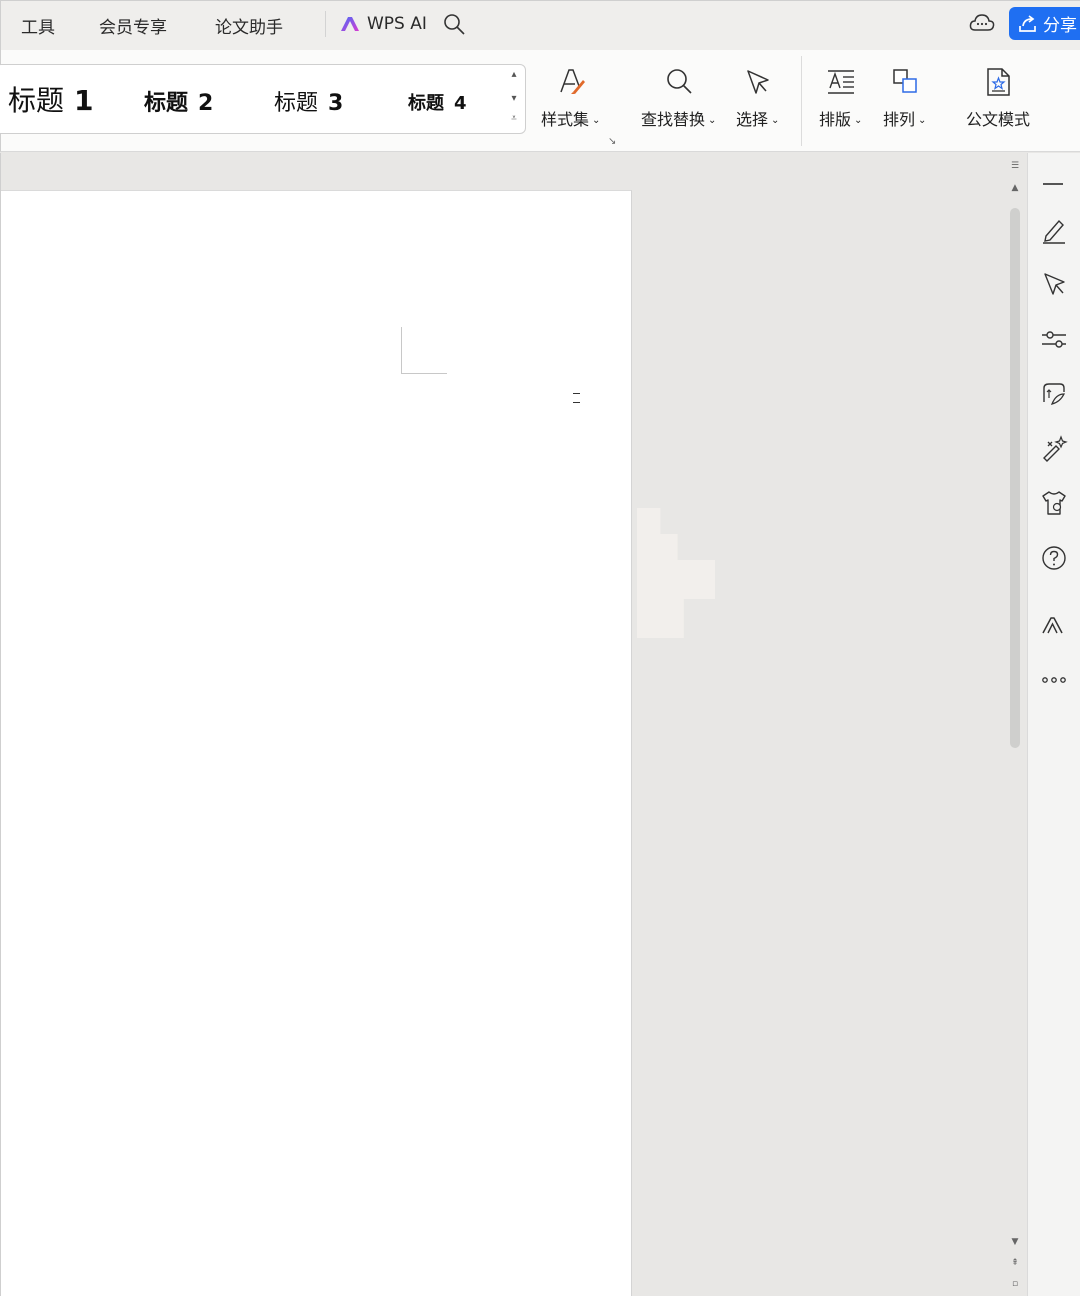  Describe the element at coordinates (249, 25) in the screenshot. I see `menu-paper-assistant: 论文助手` at that location.